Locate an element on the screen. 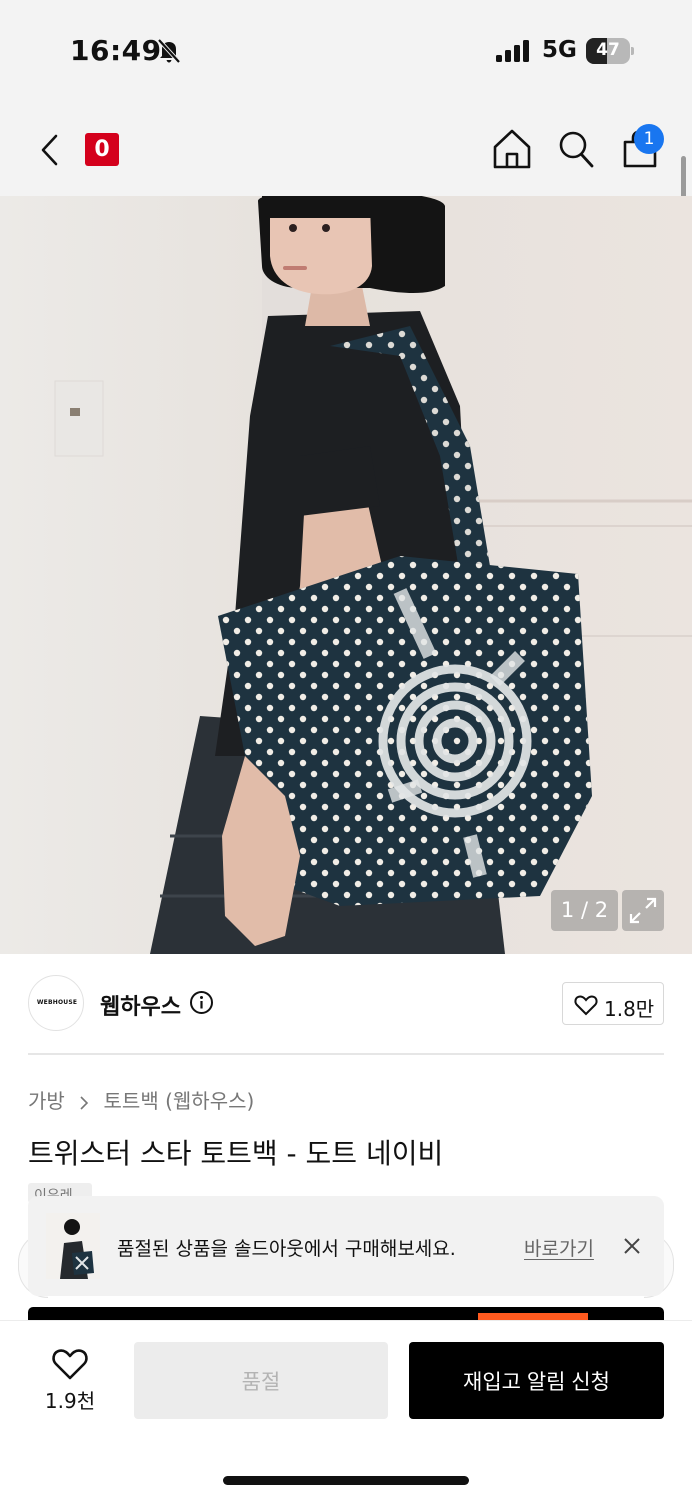  battery-level: 47 is located at coordinates (608, 50).